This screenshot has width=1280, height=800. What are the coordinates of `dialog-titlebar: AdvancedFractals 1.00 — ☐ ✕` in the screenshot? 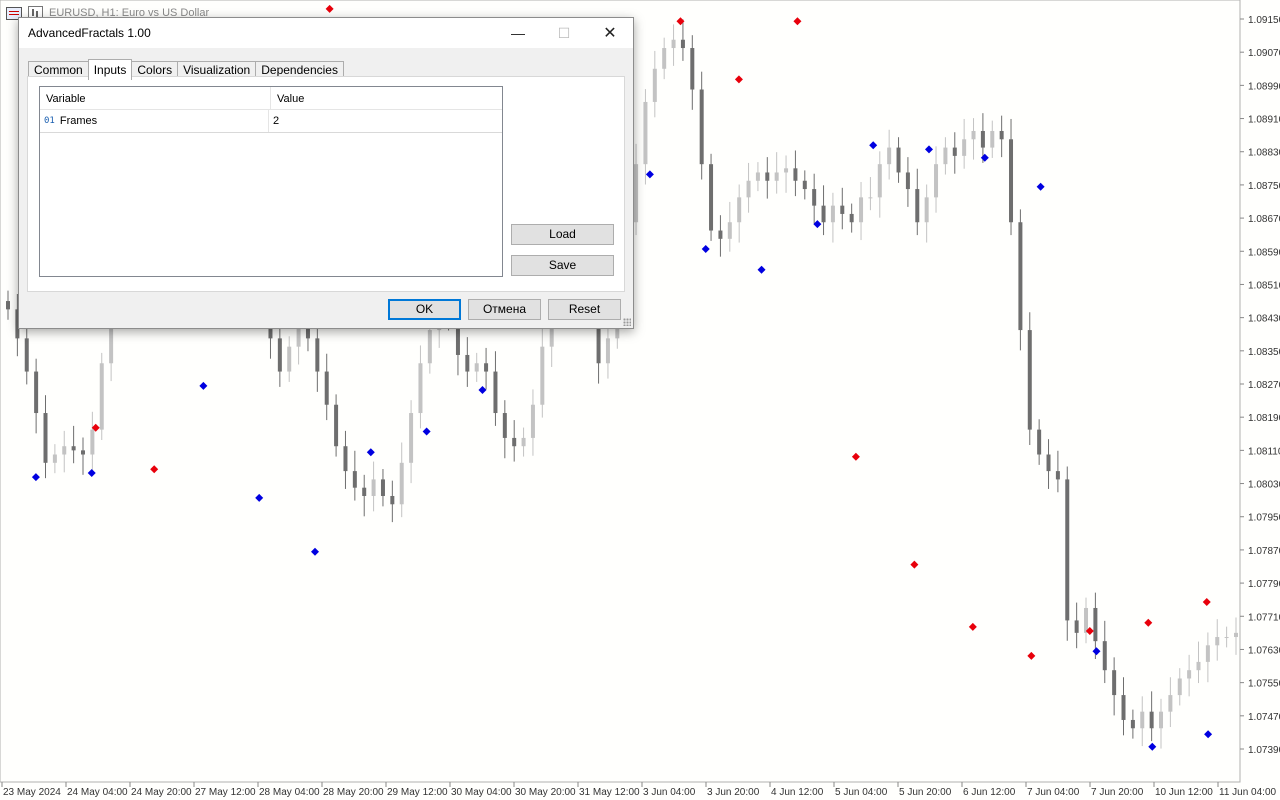 It's located at (326, 33).